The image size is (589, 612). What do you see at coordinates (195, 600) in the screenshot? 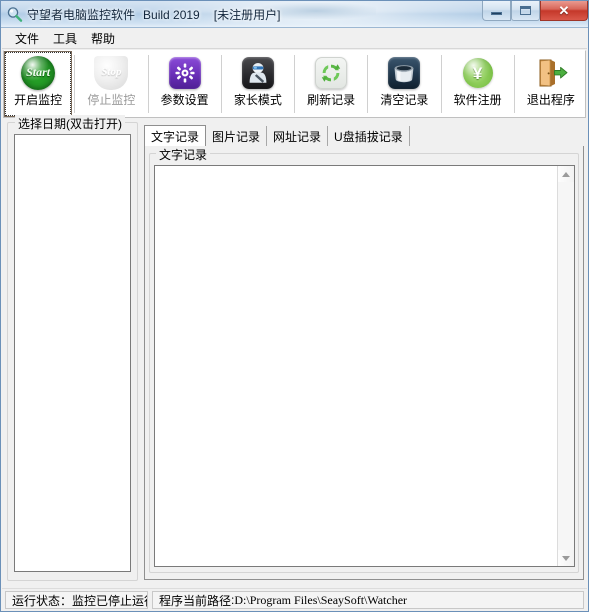
I see `status-path-label: 程序当前路径` at bounding box center [195, 600].